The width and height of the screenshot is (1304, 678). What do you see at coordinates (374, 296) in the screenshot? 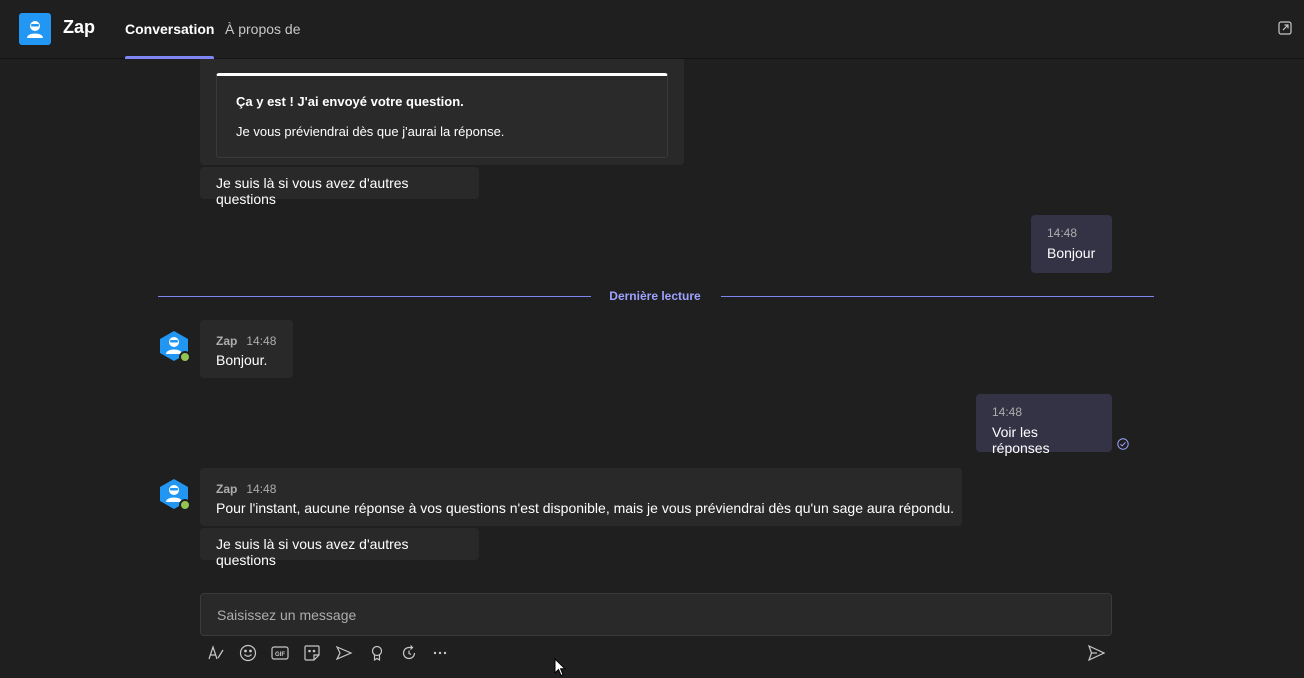
I see `last-read-divider-left` at bounding box center [374, 296].